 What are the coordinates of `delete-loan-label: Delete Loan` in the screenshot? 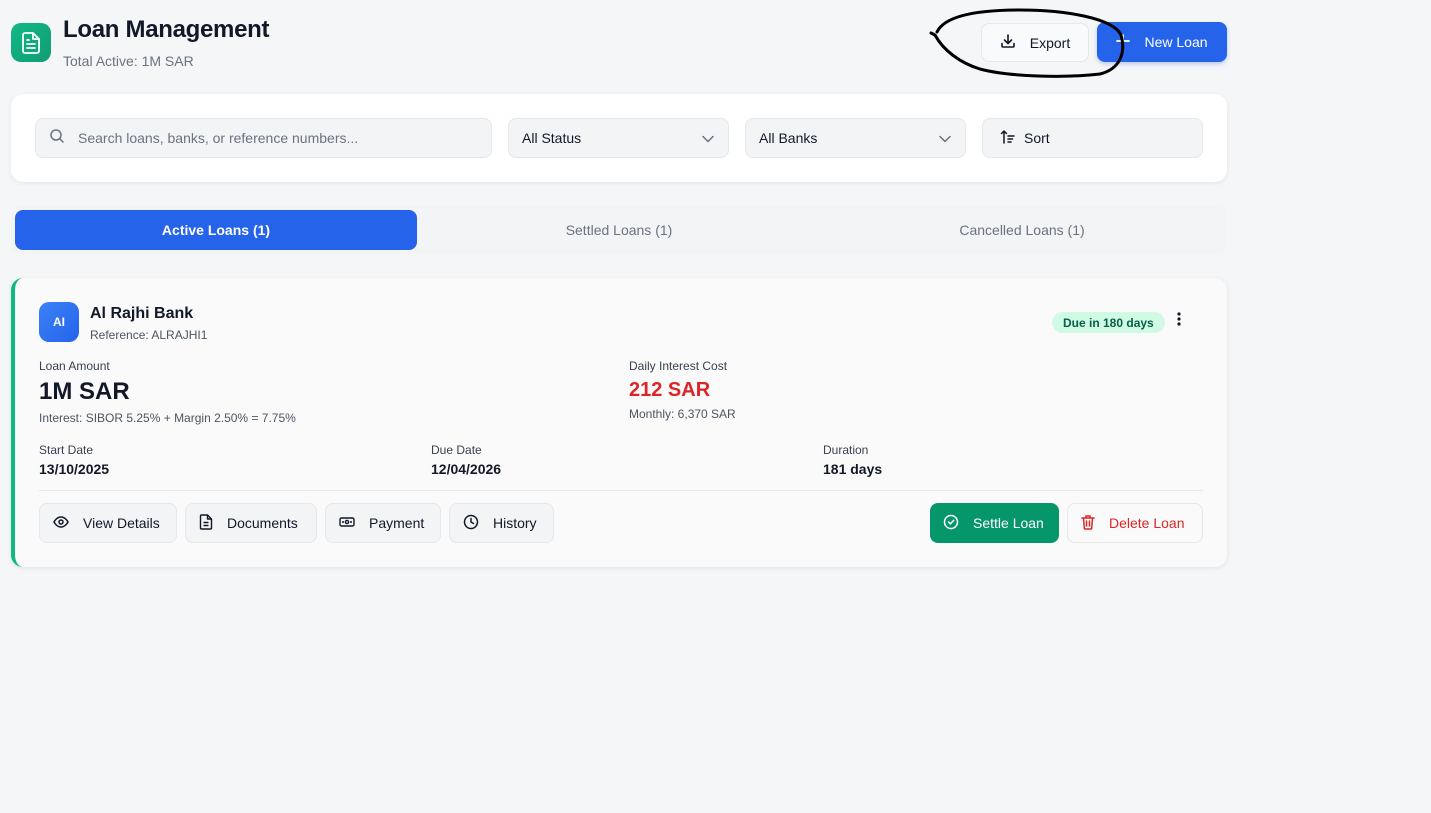 It's located at (1147, 523).